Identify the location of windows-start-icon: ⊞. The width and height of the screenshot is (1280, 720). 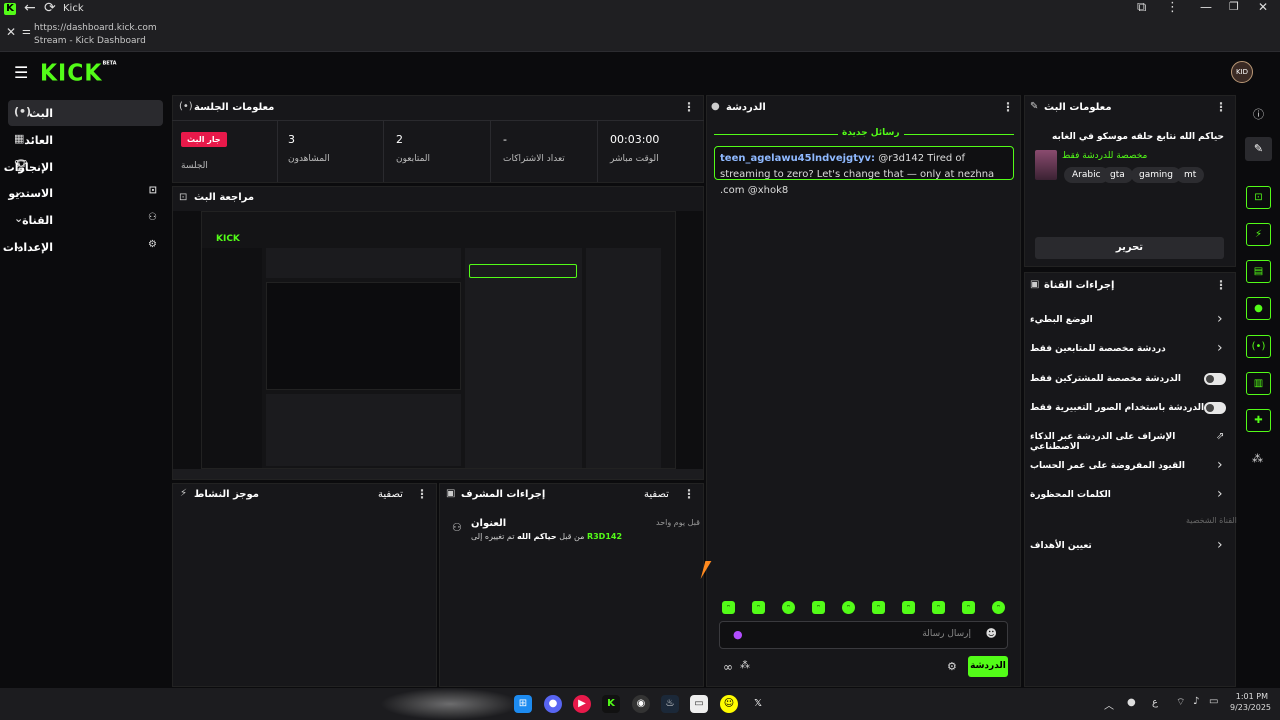
(523, 704).